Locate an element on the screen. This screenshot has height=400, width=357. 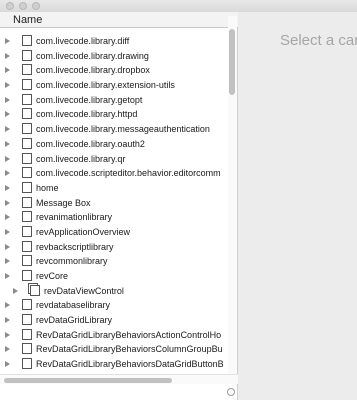
close-window-button is located at coordinates (10, 6).